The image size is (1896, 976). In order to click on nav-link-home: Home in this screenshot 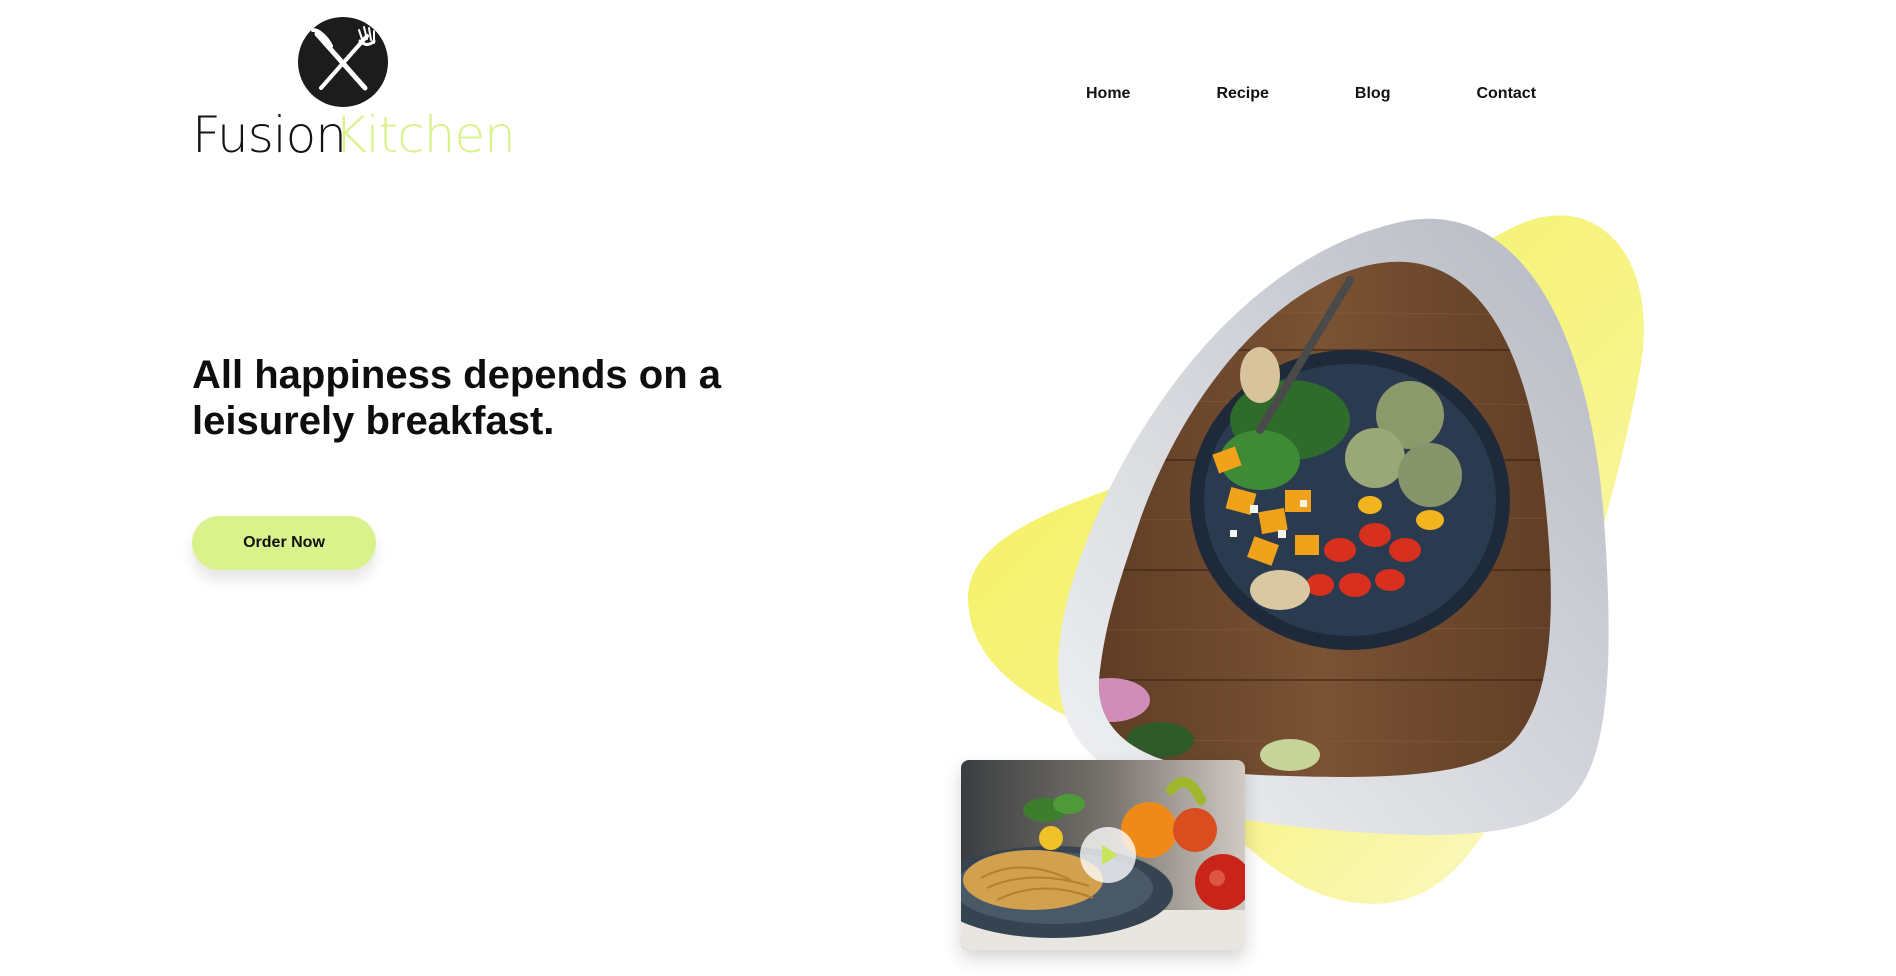, I will do `click(1121, 94)`.